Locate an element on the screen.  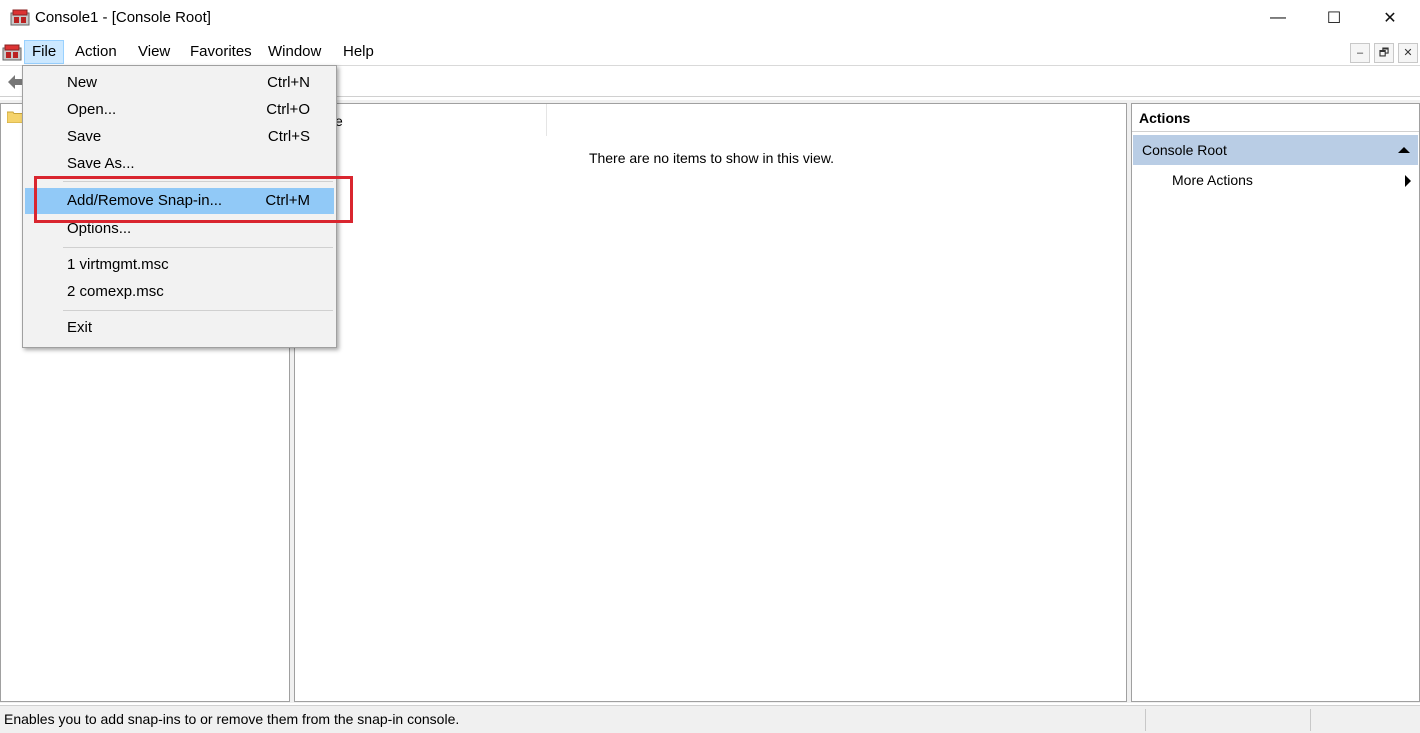
folder-icon is located at coordinates (15, 117).